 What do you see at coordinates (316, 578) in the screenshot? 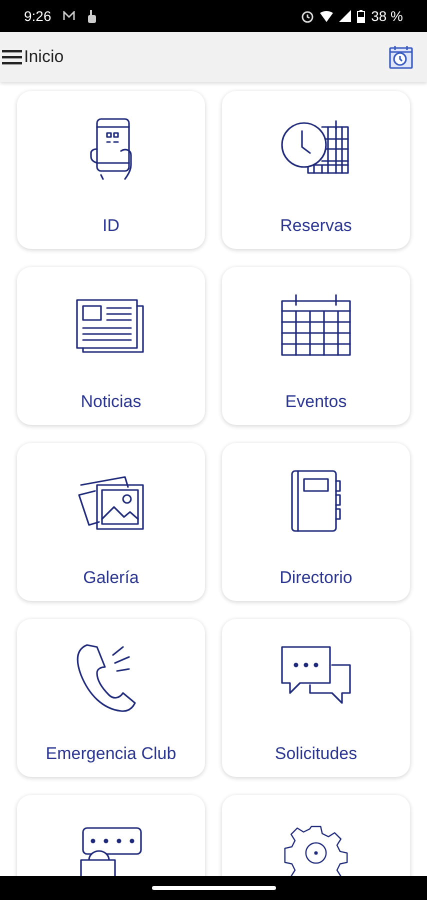
I see `tile-label: Directorio` at bounding box center [316, 578].